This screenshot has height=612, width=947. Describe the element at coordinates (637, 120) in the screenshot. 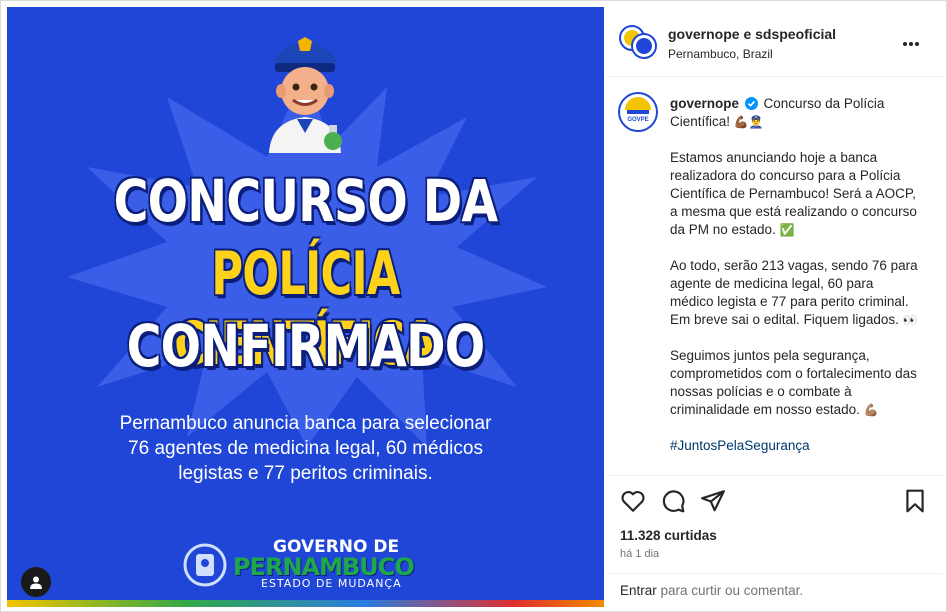

I see `avatar-label: GOVPE` at that location.